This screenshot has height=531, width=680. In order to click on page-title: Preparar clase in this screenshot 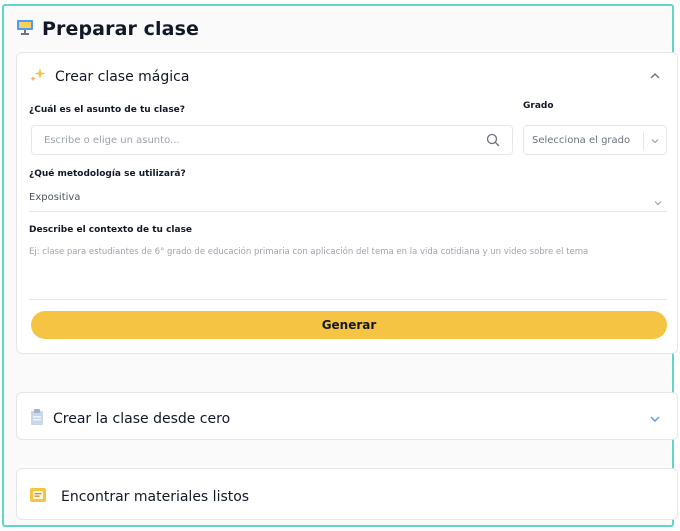, I will do `click(120, 29)`.